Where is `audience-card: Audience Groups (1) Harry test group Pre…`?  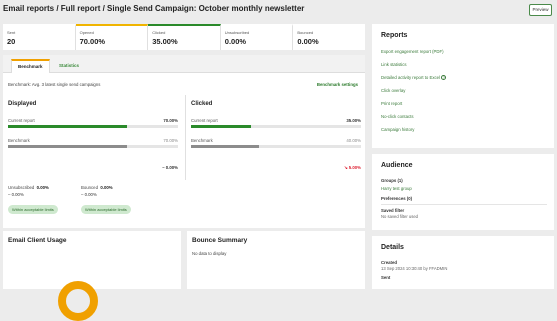
audience-card: Audience Groups (1) Harry test group Pre… is located at coordinates (463, 192).